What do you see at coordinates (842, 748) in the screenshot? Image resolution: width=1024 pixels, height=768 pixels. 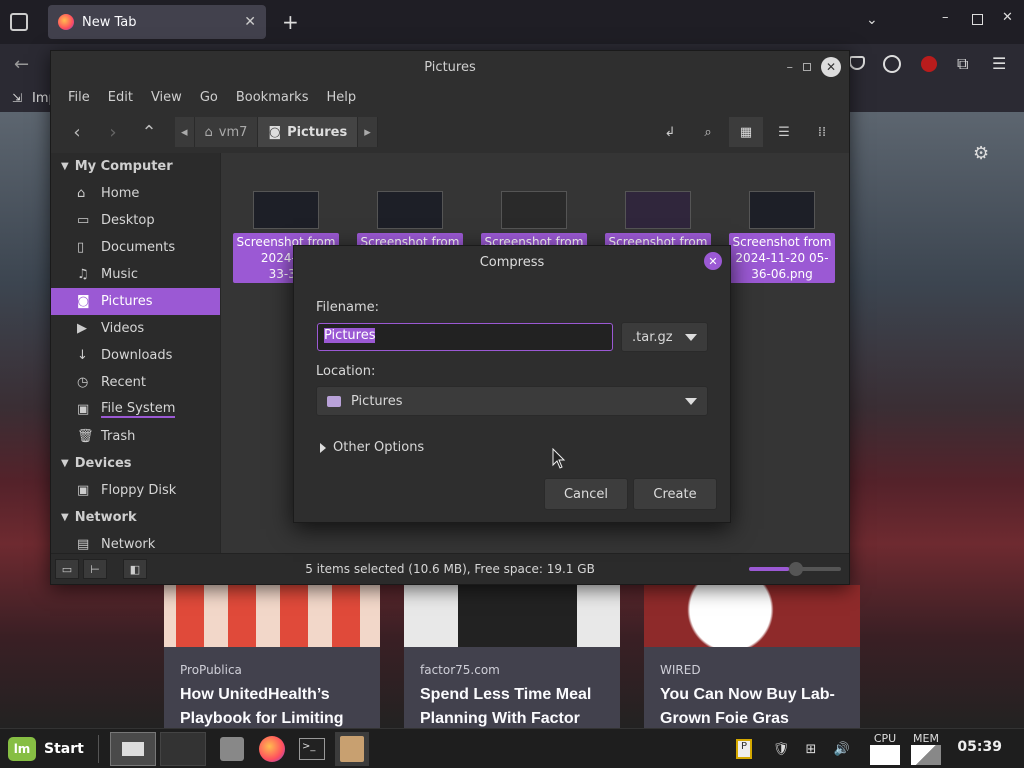 I see `volume-icon: 🔊` at bounding box center [842, 748].